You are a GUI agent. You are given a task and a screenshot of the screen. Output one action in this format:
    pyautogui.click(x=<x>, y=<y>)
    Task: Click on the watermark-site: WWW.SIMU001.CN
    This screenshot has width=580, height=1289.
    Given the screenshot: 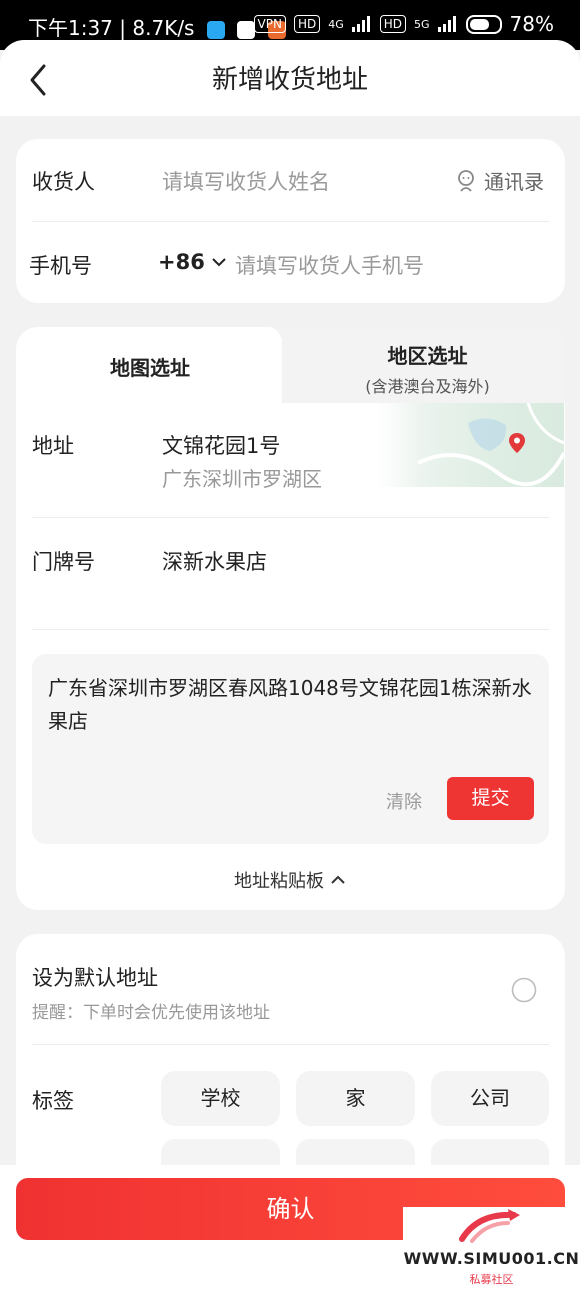 What is the action you would take?
    pyautogui.click(x=491, y=1258)
    